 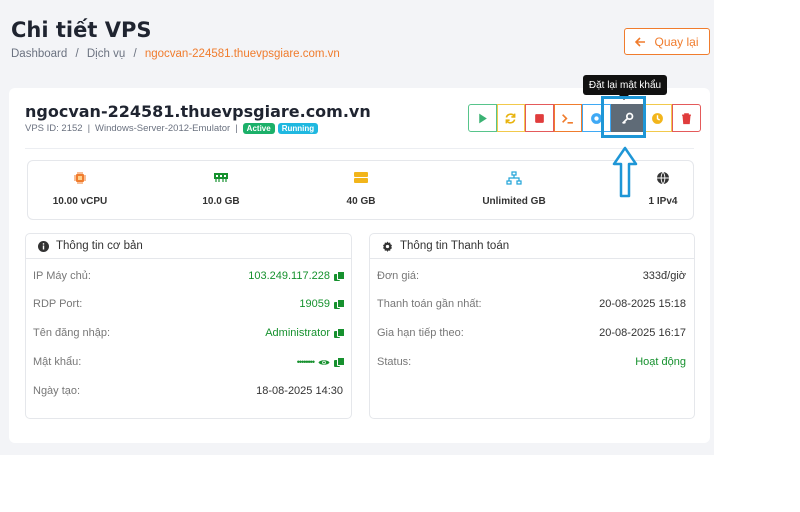 What do you see at coordinates (297, 333) in the screenshot?
I see `username-value: Administrator` at bounding box center [297, 333].